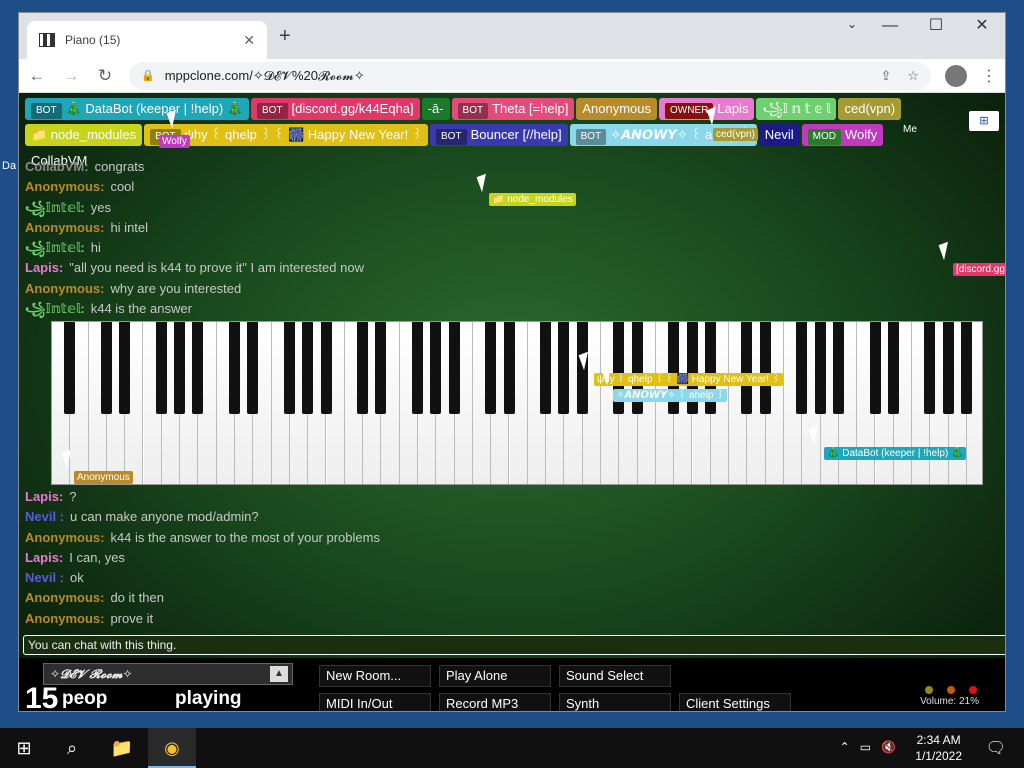 Image resolution: width=1024 pixels, height=768 pixels. What do you see at coordinates (936, 27) in the screenshot?
I see `maximize-button: ☐` at bounding box center [936, 27].